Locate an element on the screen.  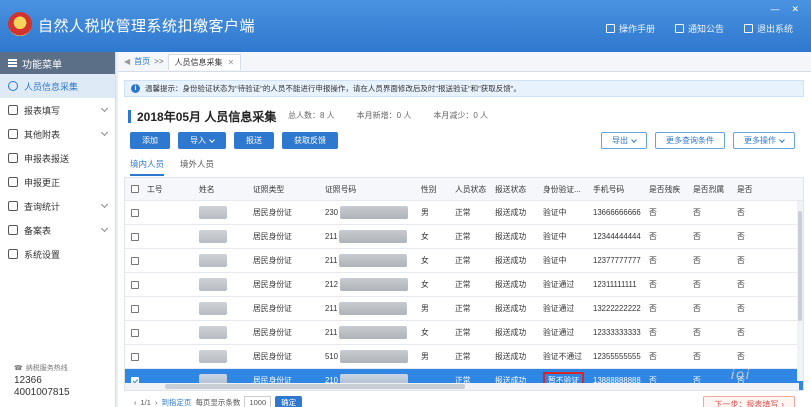
per-page-input: 1000 is located at coordinates (258, 401).